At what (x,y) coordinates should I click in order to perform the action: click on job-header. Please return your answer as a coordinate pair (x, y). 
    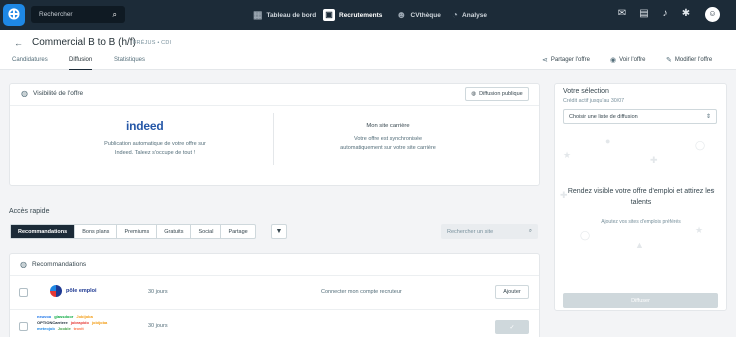
    Looking at the image, I should click on (368, 50).